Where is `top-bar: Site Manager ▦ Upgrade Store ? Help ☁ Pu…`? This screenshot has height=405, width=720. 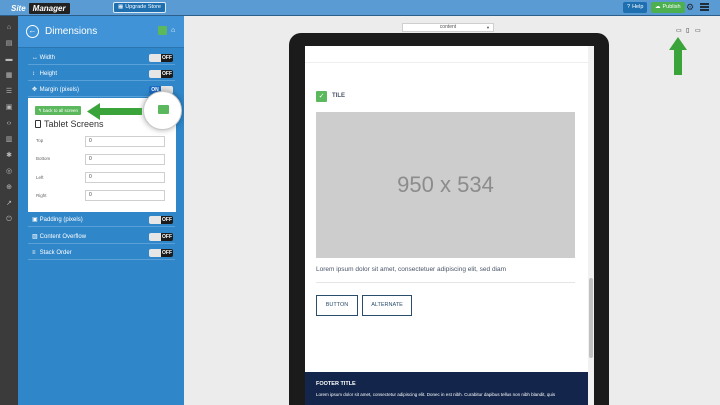
top-bar: Site Manager ▦ Upgrade Store ? Help ☁ Pu… is located at coordinates (360, 8).